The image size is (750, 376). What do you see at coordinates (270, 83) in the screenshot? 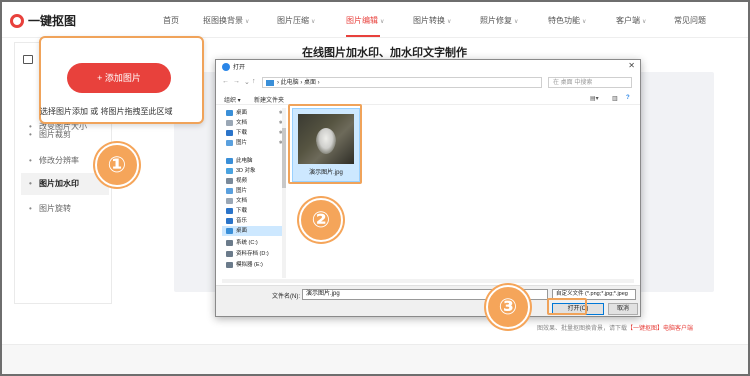
I see `computer-icon` at bounding box center [270, 83].